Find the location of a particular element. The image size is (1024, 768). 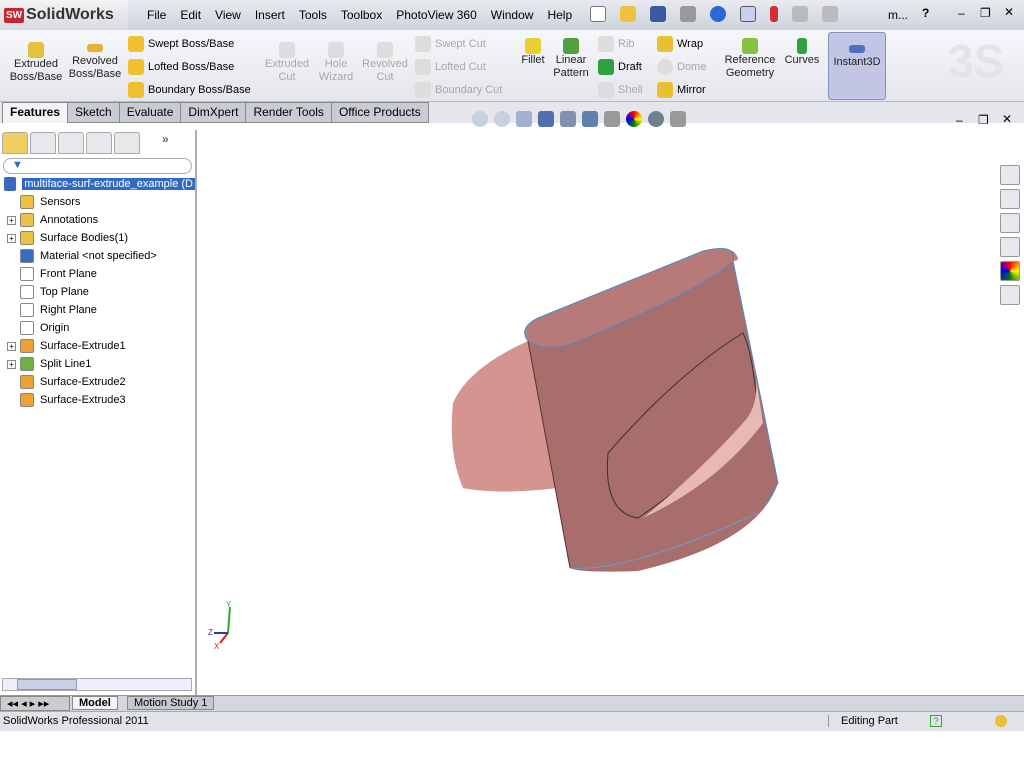

swept-icon is located at coordinates (136, 44).